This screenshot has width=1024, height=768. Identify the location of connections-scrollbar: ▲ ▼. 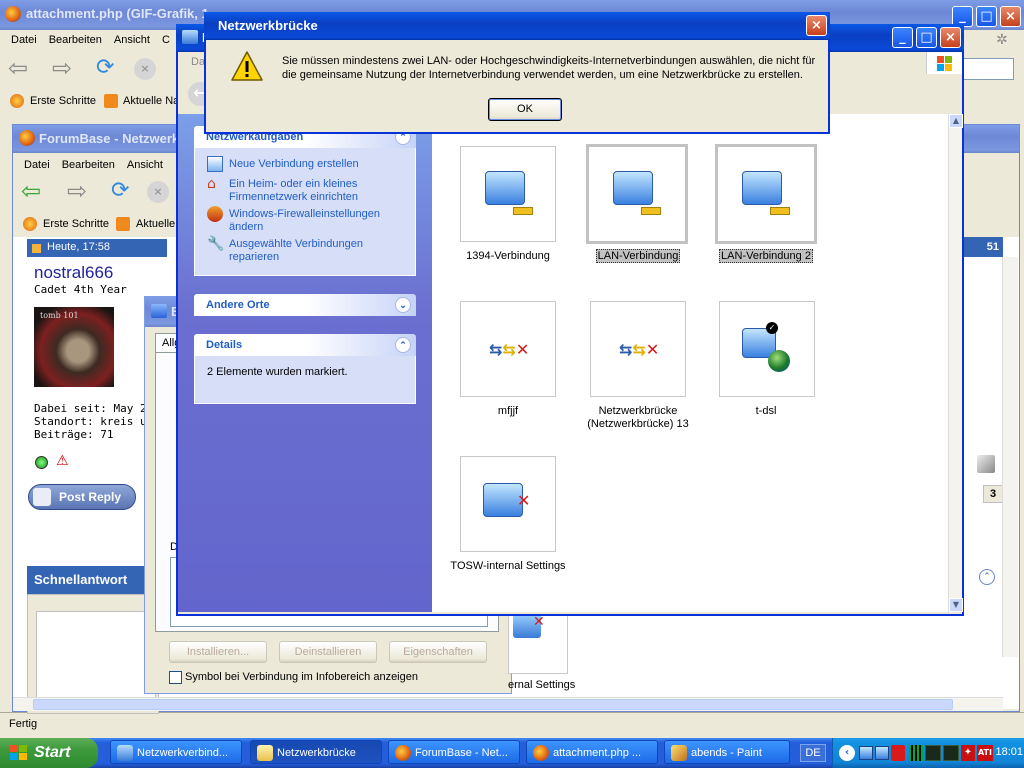
(955, 363).